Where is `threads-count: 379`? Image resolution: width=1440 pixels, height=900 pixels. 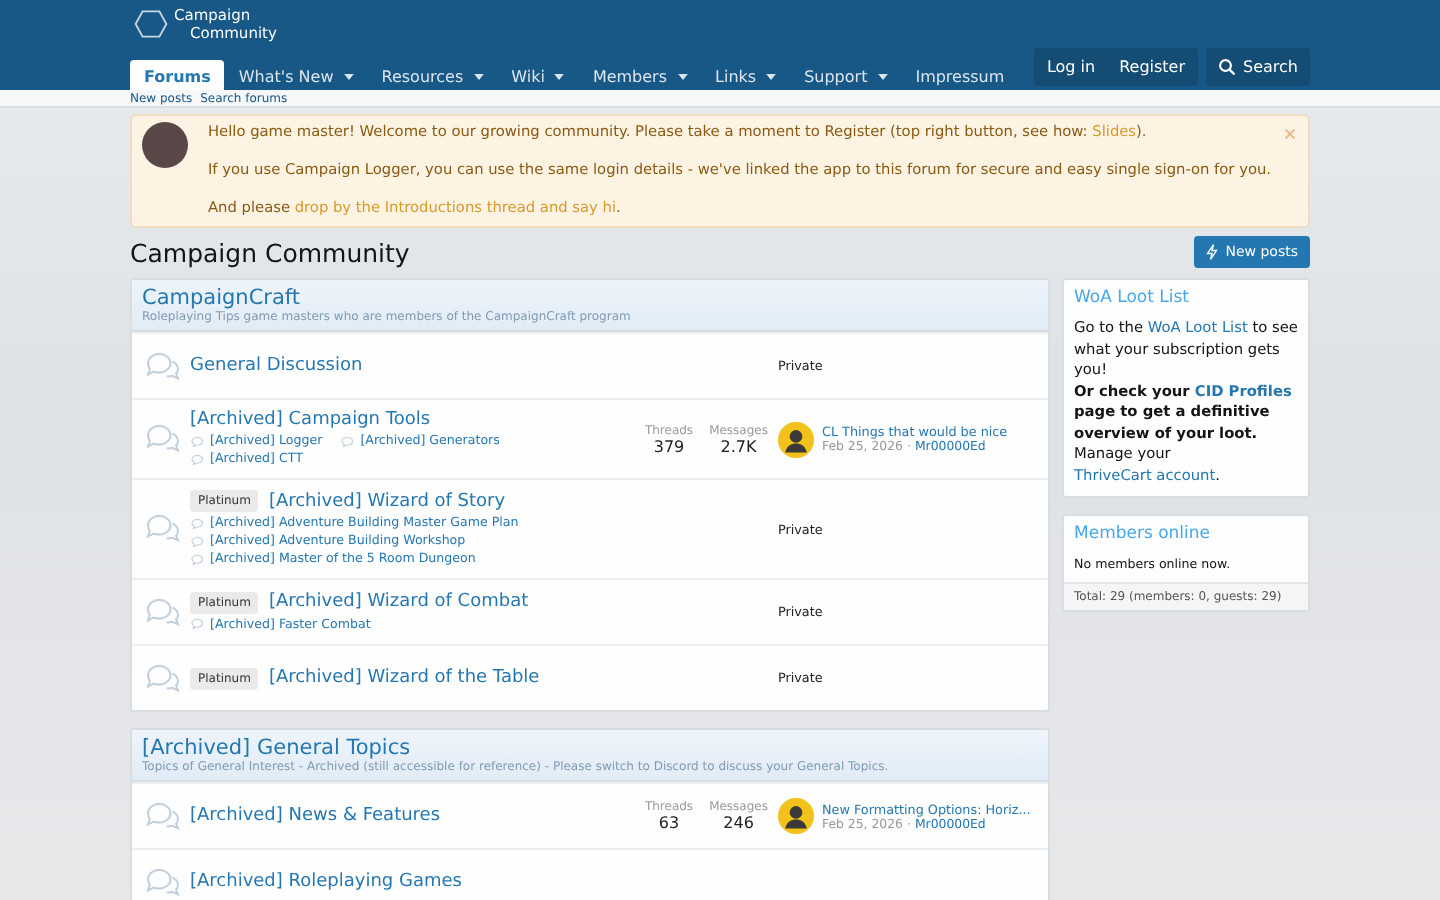 threads-count: 379 is located at coordinates (669, 446).